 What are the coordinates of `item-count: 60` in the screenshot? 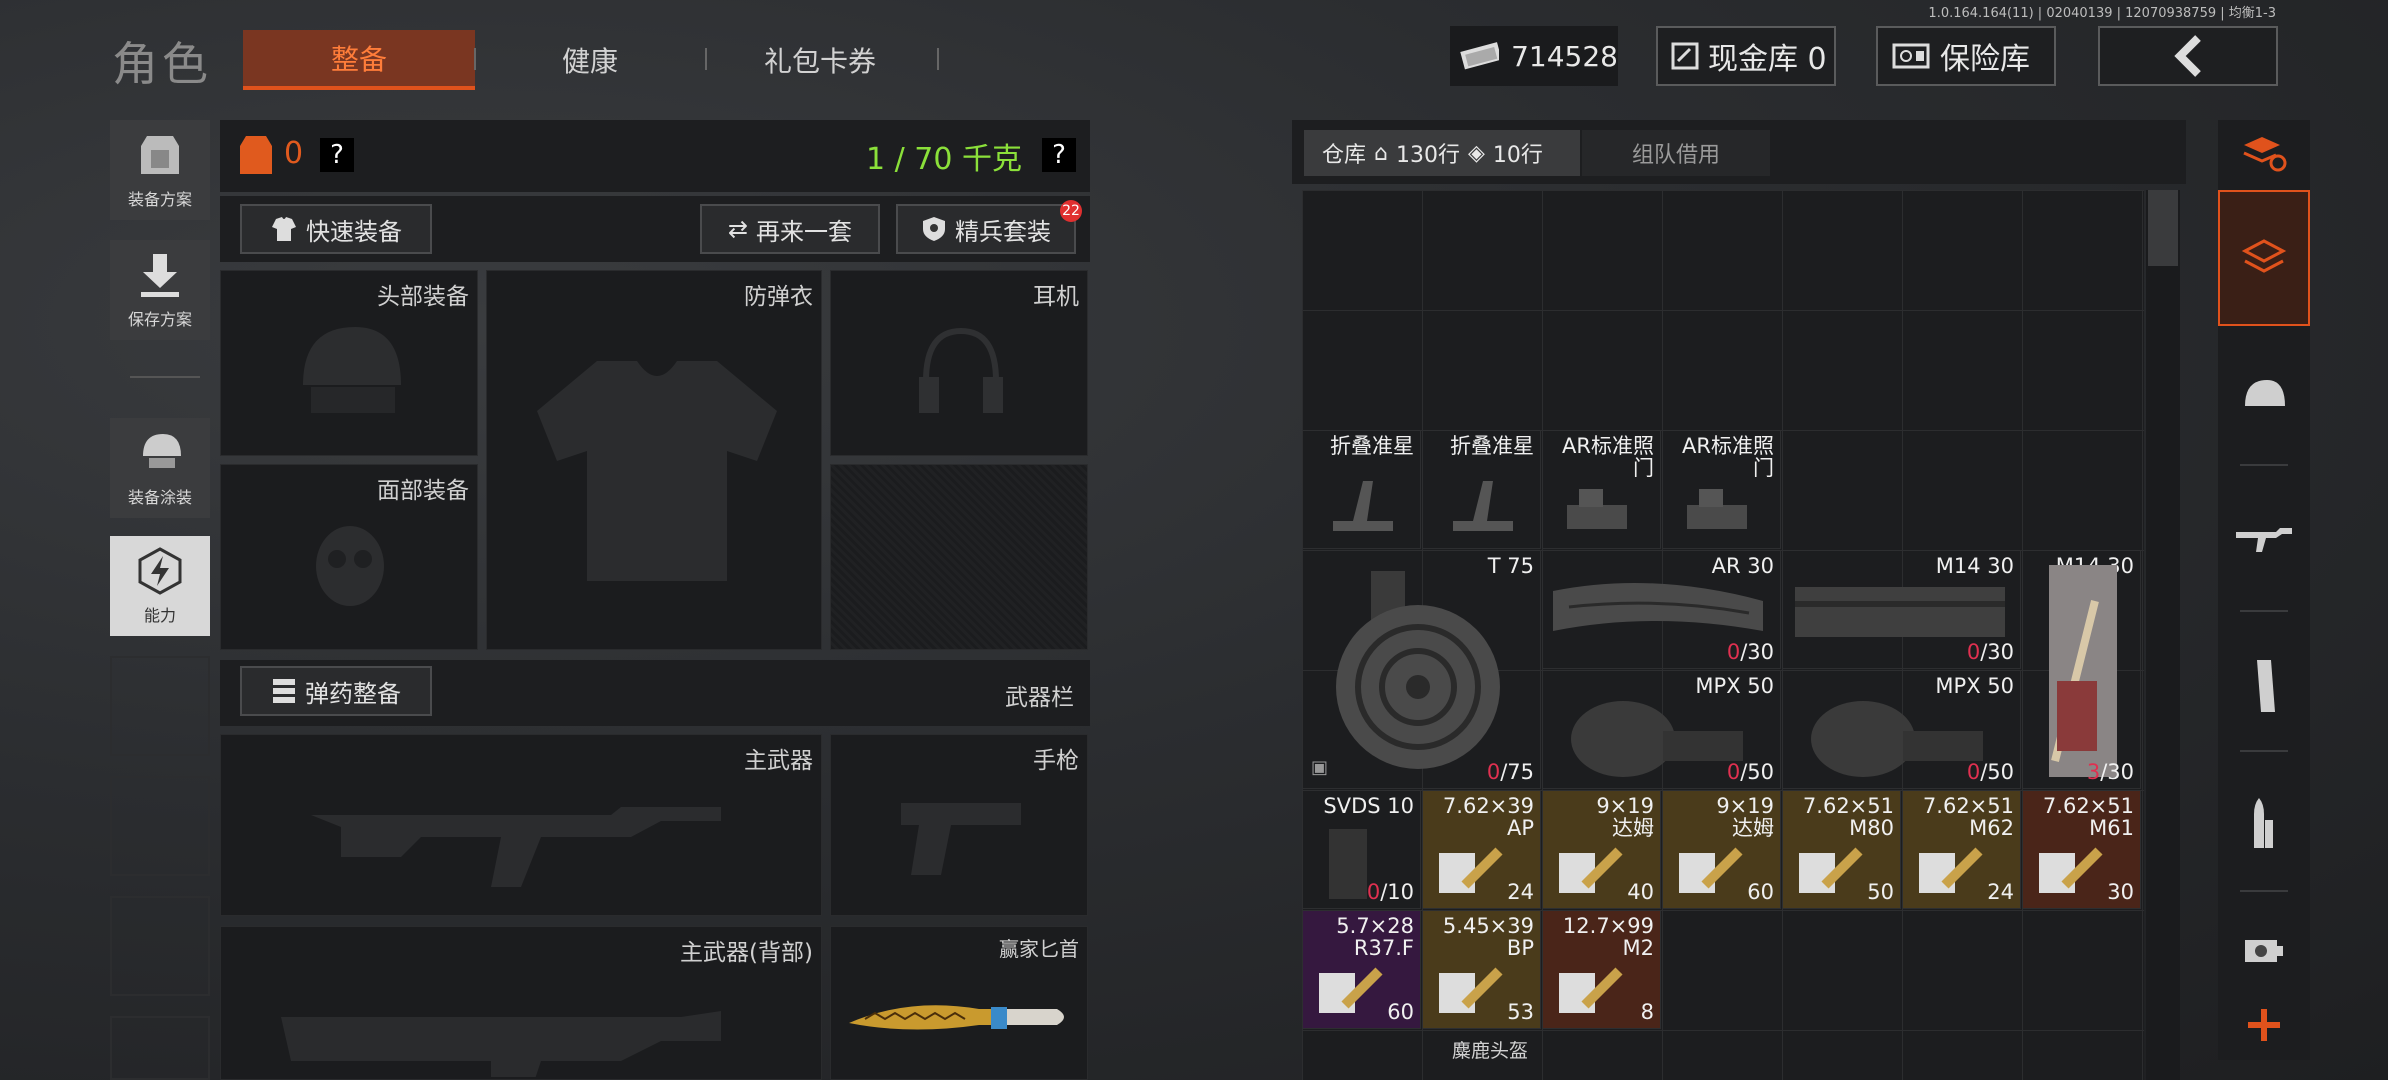 It's located at (1760, 892).